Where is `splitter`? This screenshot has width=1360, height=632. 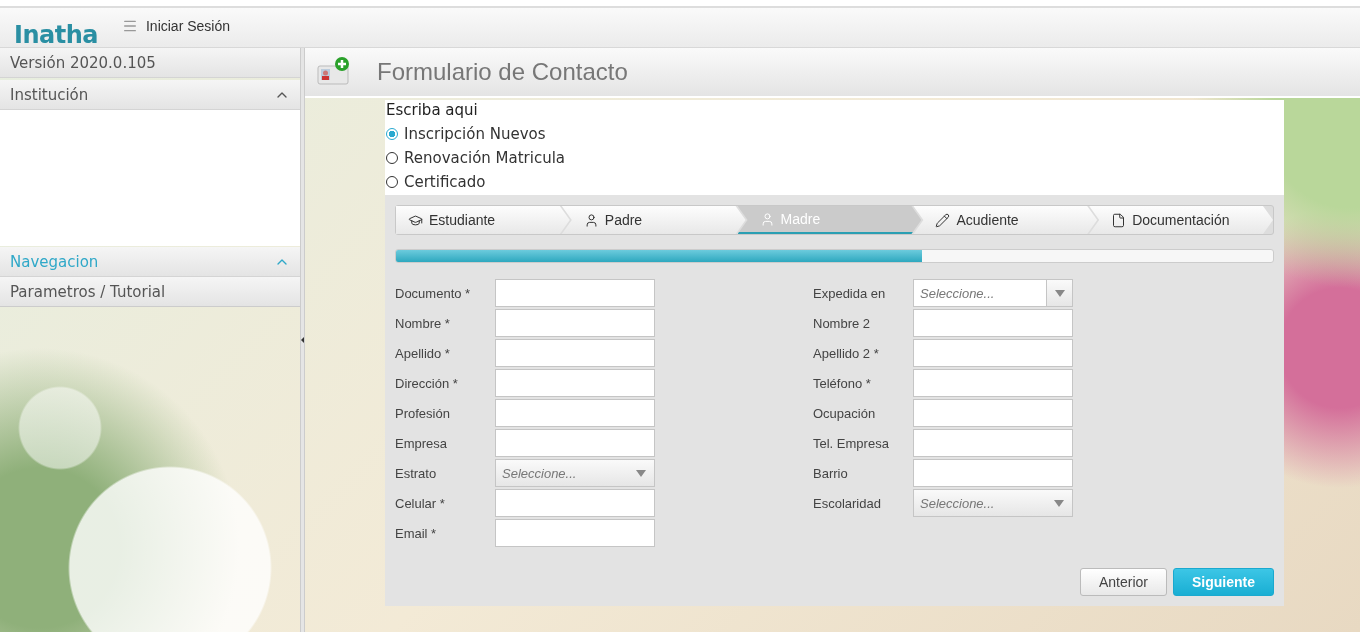 splitter is located at coordinates (302, 340).